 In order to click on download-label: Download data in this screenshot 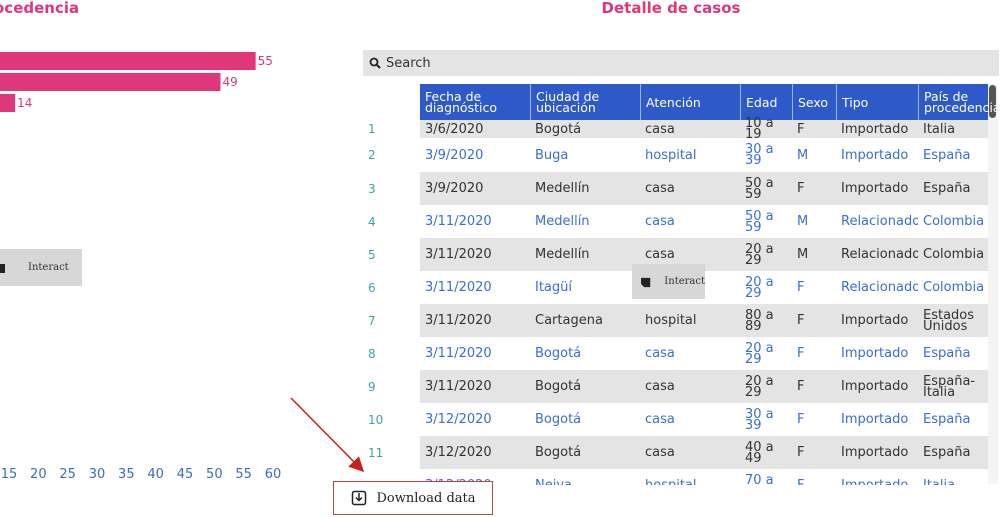, I will do `click(426, 498)`.